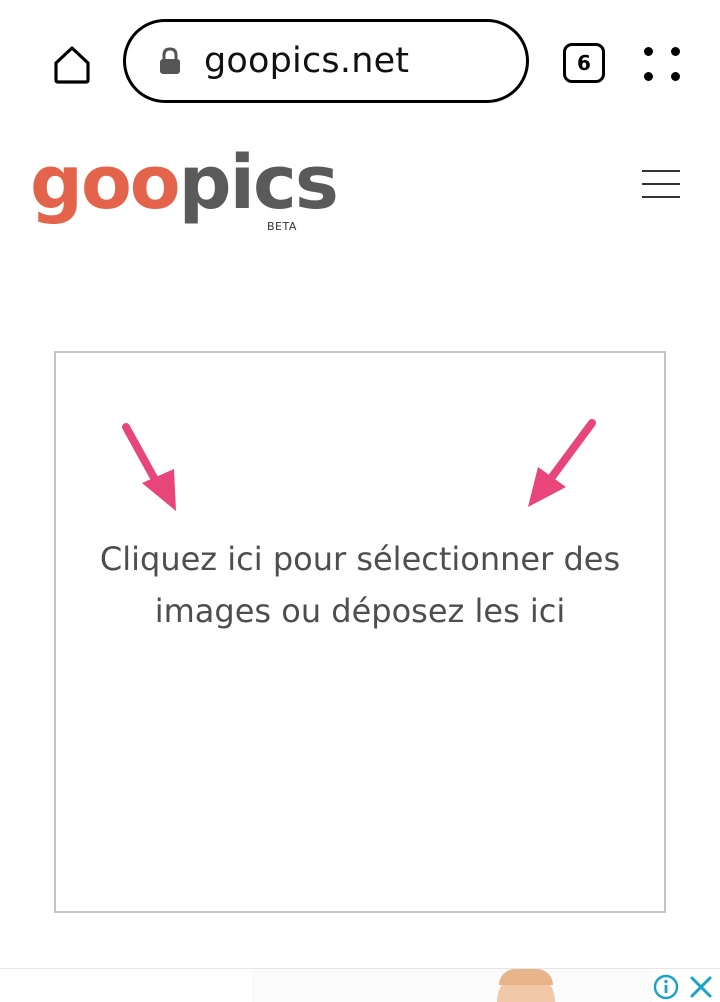 The height and width of the screenshot is (1002, 720). Describe the element at coordinates (452, 985) in the screenshot. I see `ad-image` at that location.